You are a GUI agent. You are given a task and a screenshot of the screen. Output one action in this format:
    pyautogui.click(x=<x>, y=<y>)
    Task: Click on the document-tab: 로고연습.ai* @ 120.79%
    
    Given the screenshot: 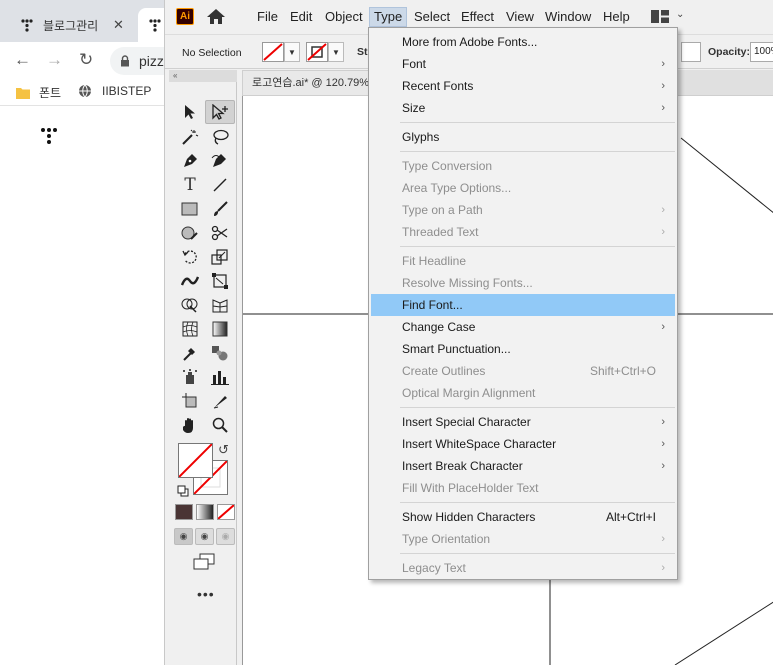 What is the action you would take?
    pyautogui.click(x=309, y=83)
    